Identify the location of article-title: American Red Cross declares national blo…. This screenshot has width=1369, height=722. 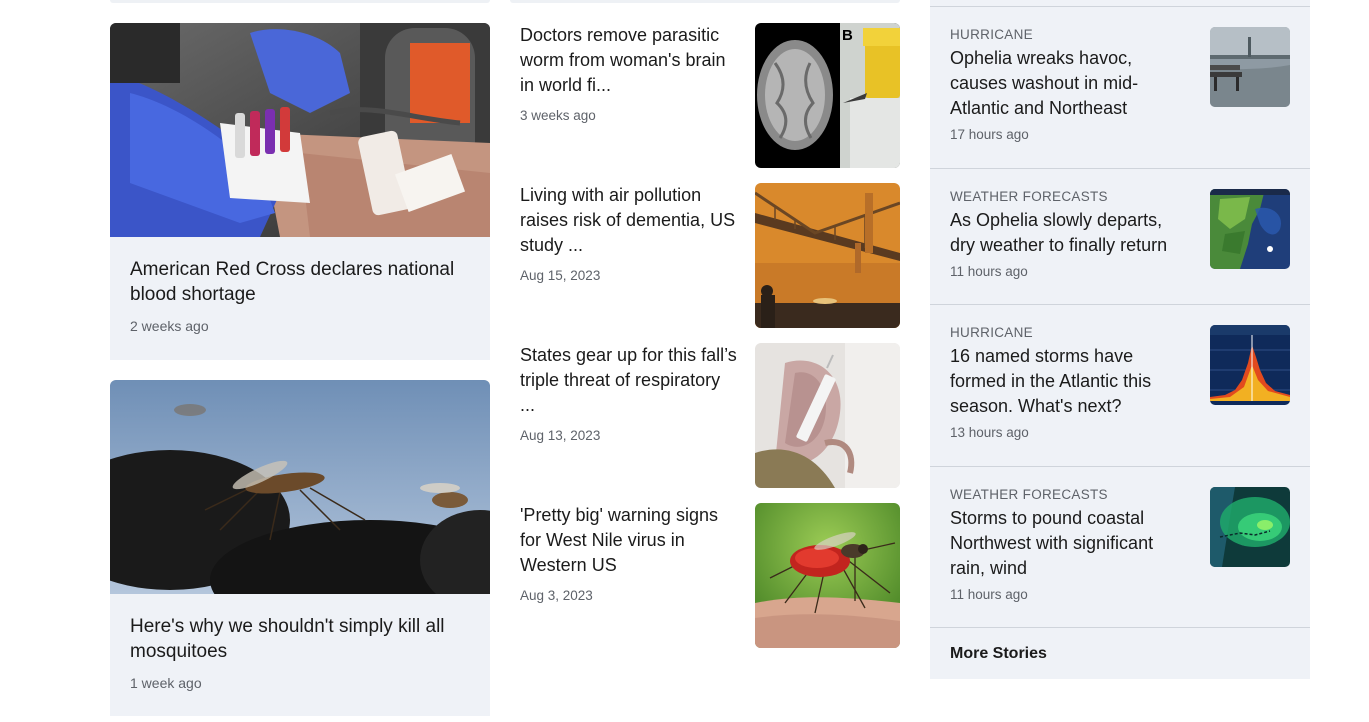
(300, 282).